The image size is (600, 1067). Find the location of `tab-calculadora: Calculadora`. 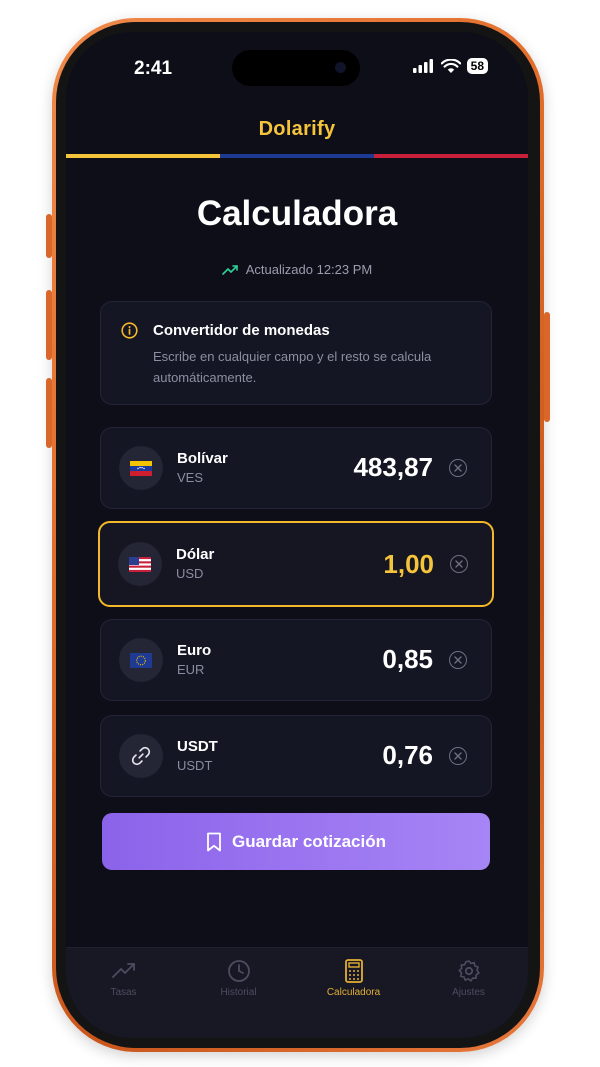

tab-calculadora: Calculadora is located at coordinates (353, 978).